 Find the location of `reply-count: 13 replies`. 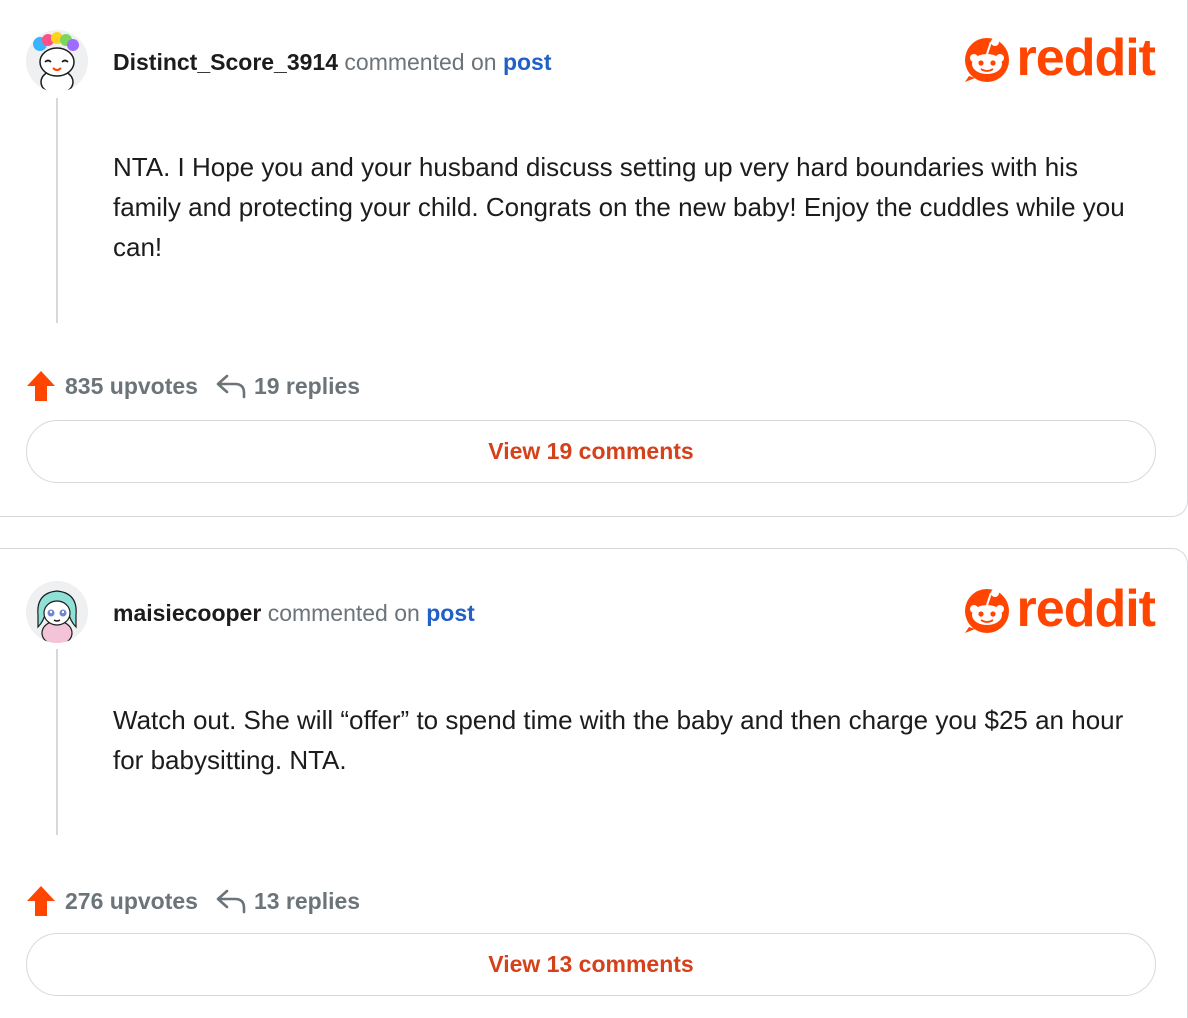

reply-count: 13 replies is located at coordinates (307, 900).